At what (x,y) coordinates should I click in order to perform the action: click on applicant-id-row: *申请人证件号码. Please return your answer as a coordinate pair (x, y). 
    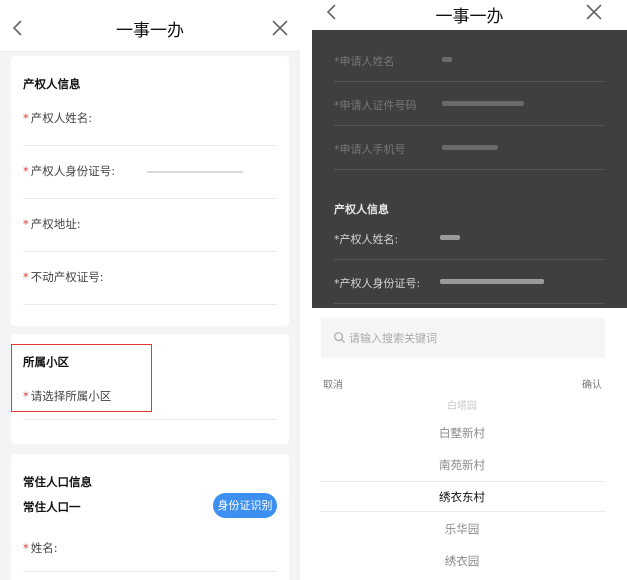
    Looking at the image, I should click on (469, 104).